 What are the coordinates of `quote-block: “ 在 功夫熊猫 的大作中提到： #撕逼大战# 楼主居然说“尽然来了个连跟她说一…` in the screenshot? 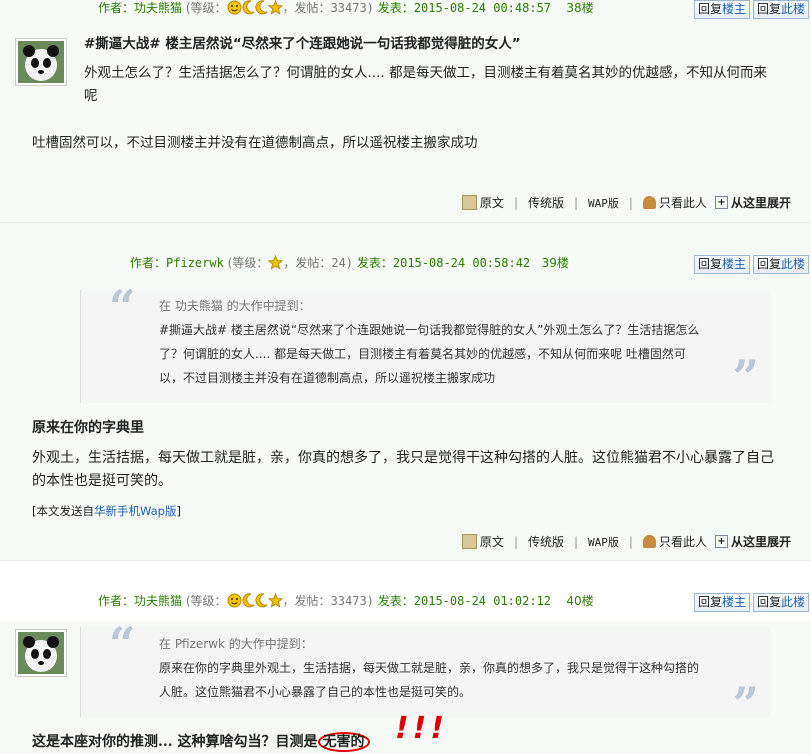 It's located at (425, 342).